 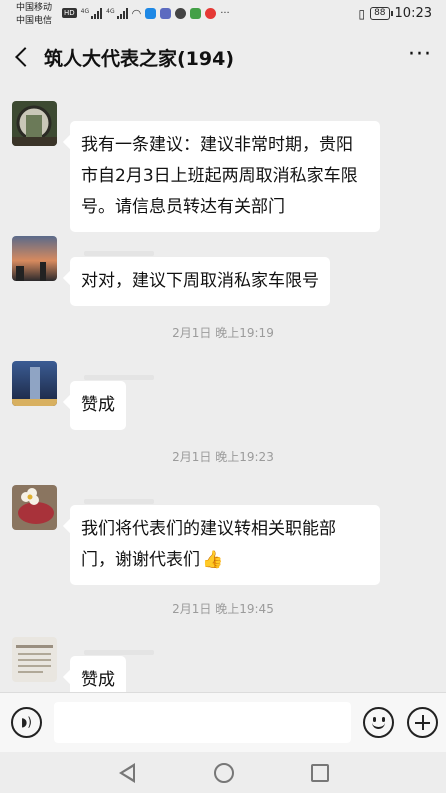 I want to click on message-bubble: 对对，建议下周取消私家车限号, so click(x=200, y=281).